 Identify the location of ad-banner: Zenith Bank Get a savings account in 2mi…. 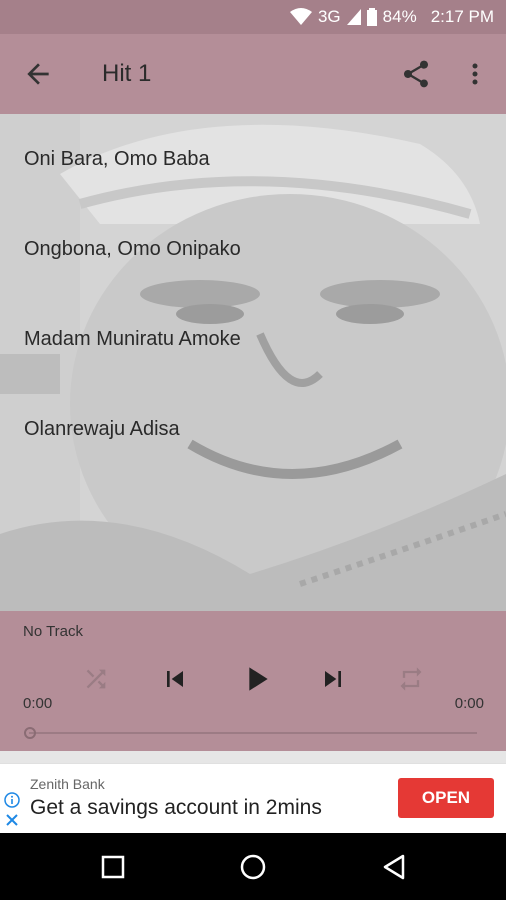
(253, 798).